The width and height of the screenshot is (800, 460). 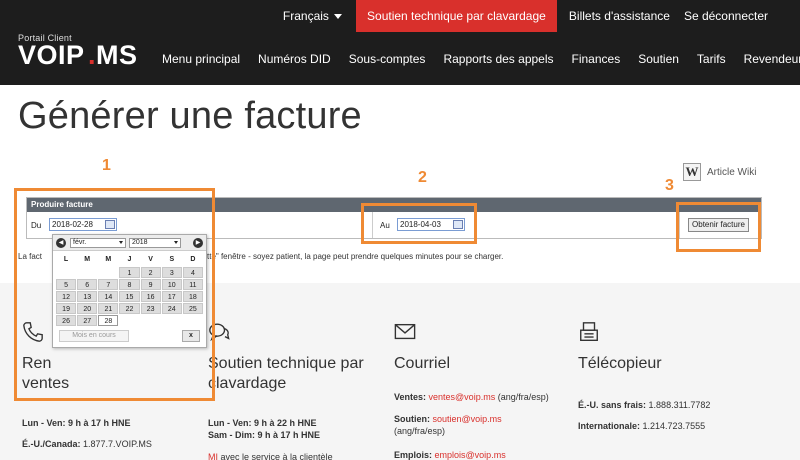 What do you see at coordinates (171, 284) in the screenshot?
I see `calendar-day: 10` at bounding box center [171, 284].